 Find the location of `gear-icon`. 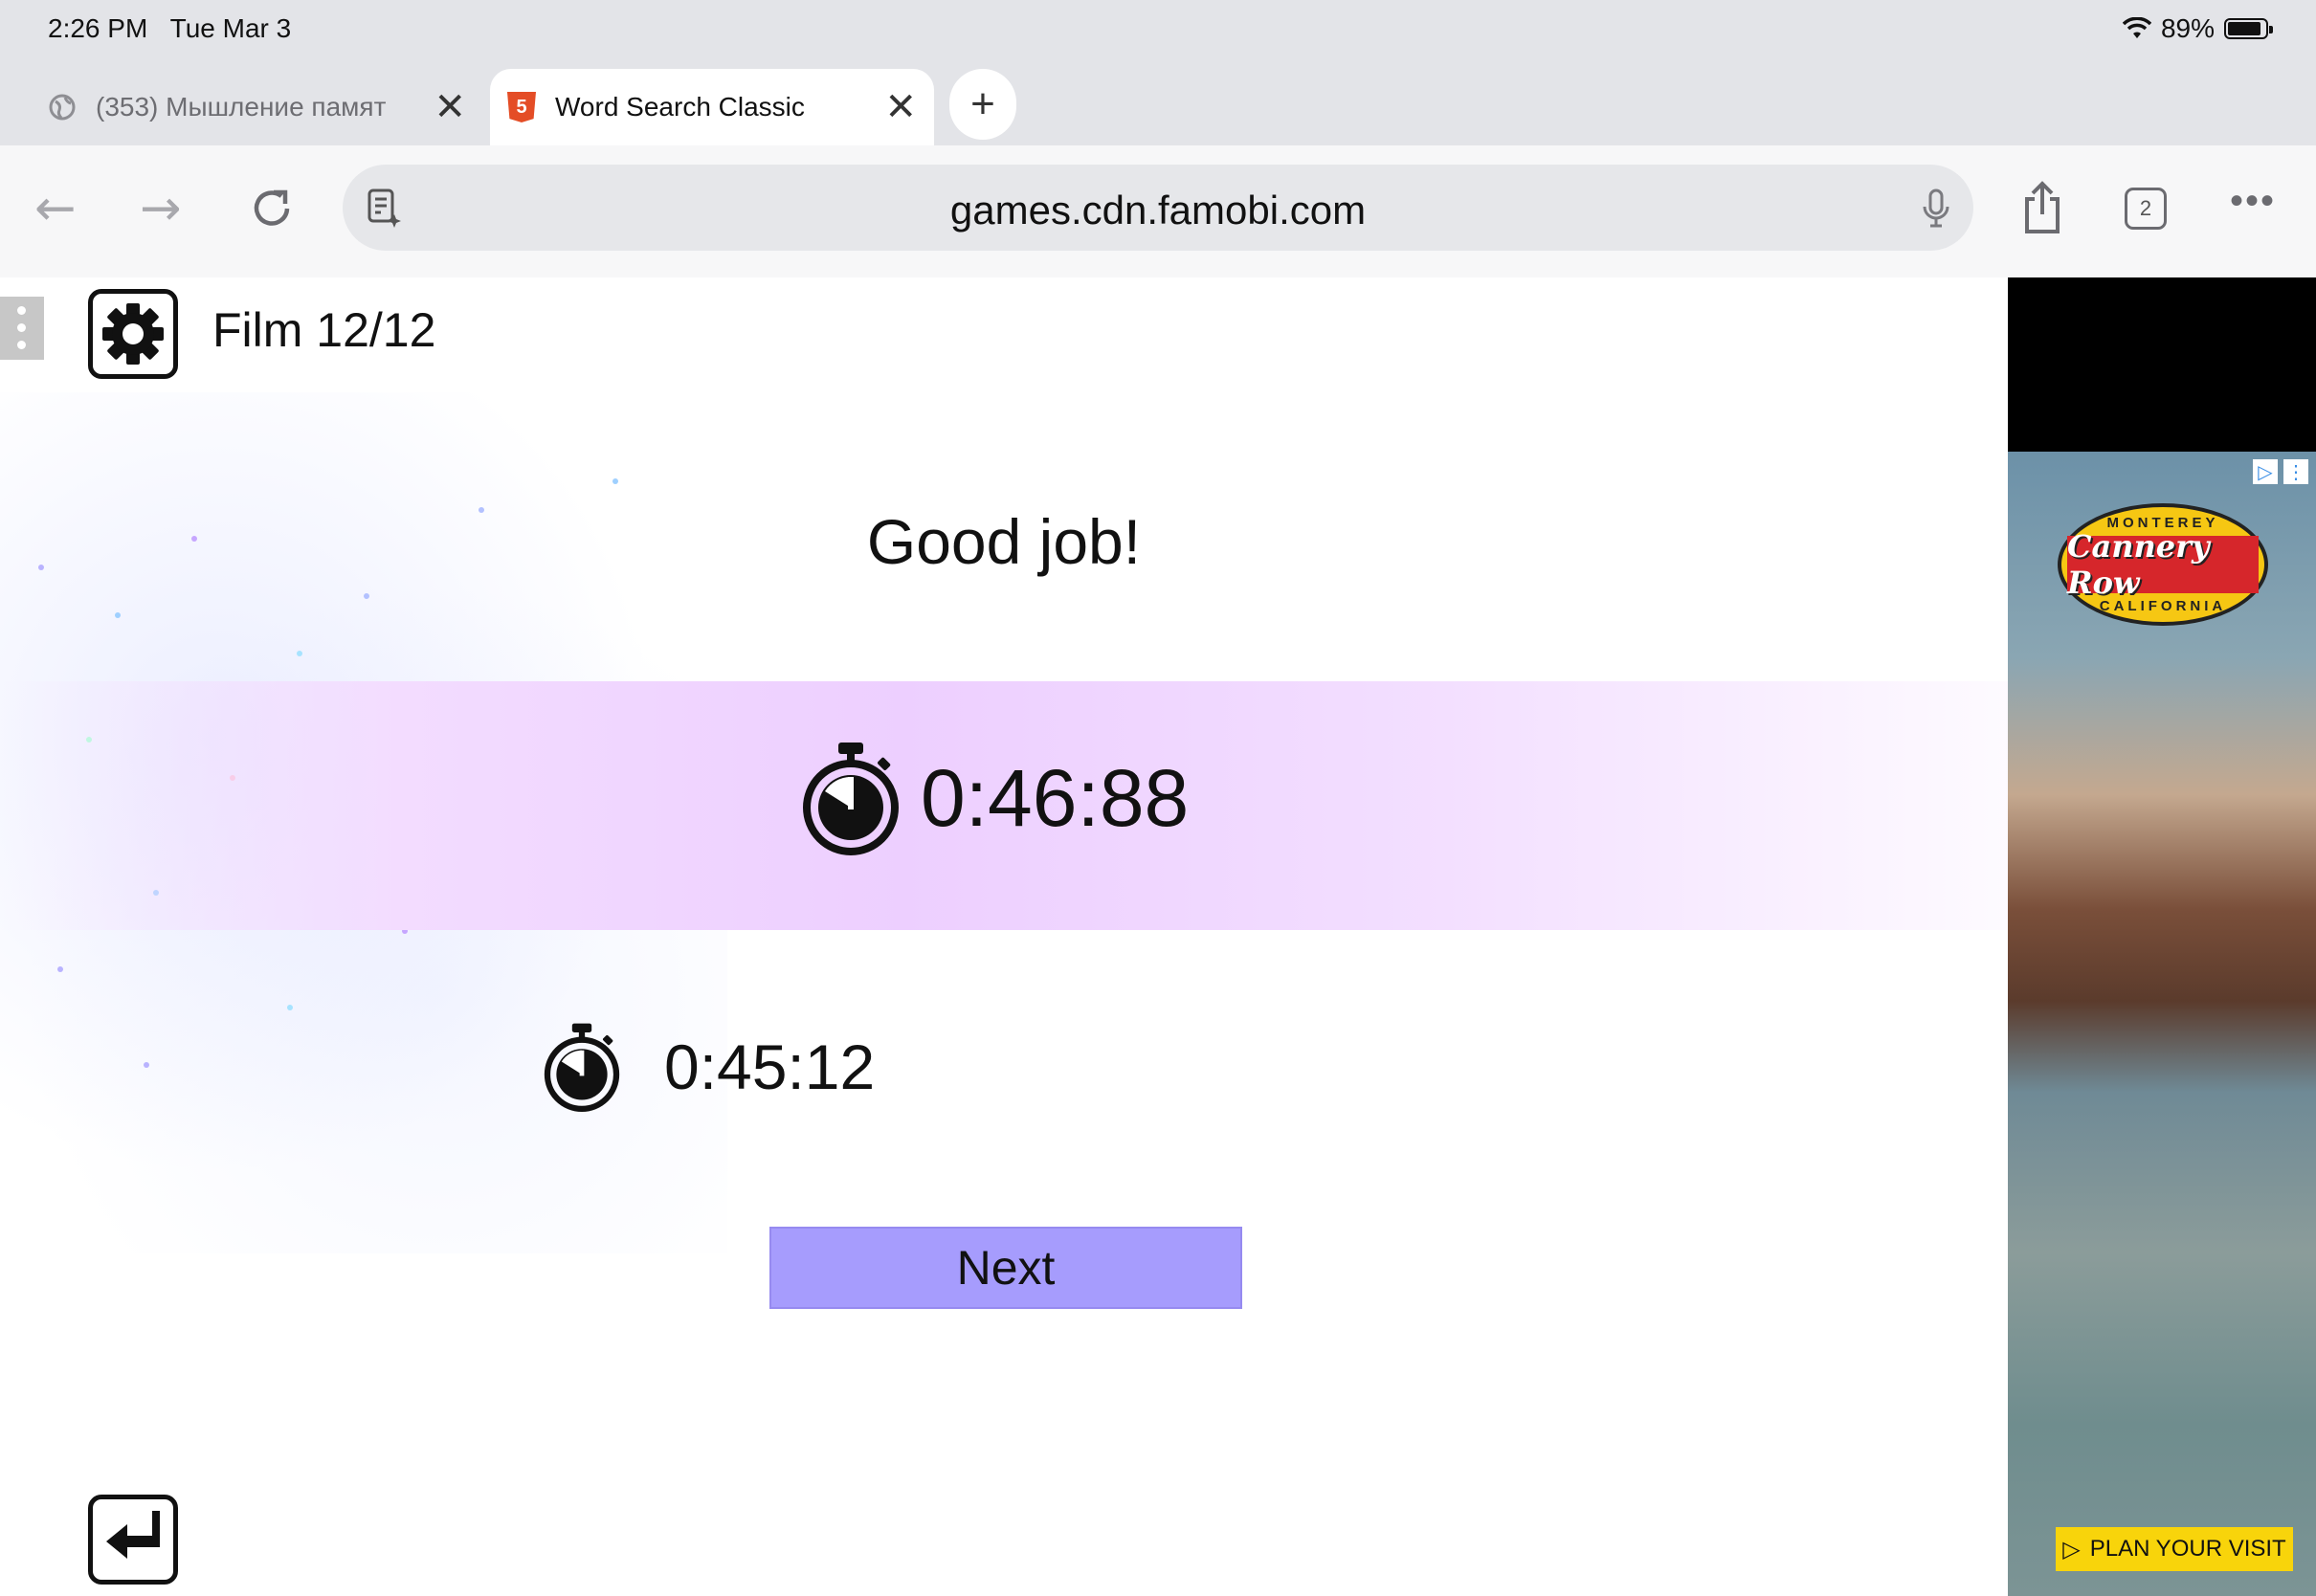

gear-icon is located at coordinates (133, 334).